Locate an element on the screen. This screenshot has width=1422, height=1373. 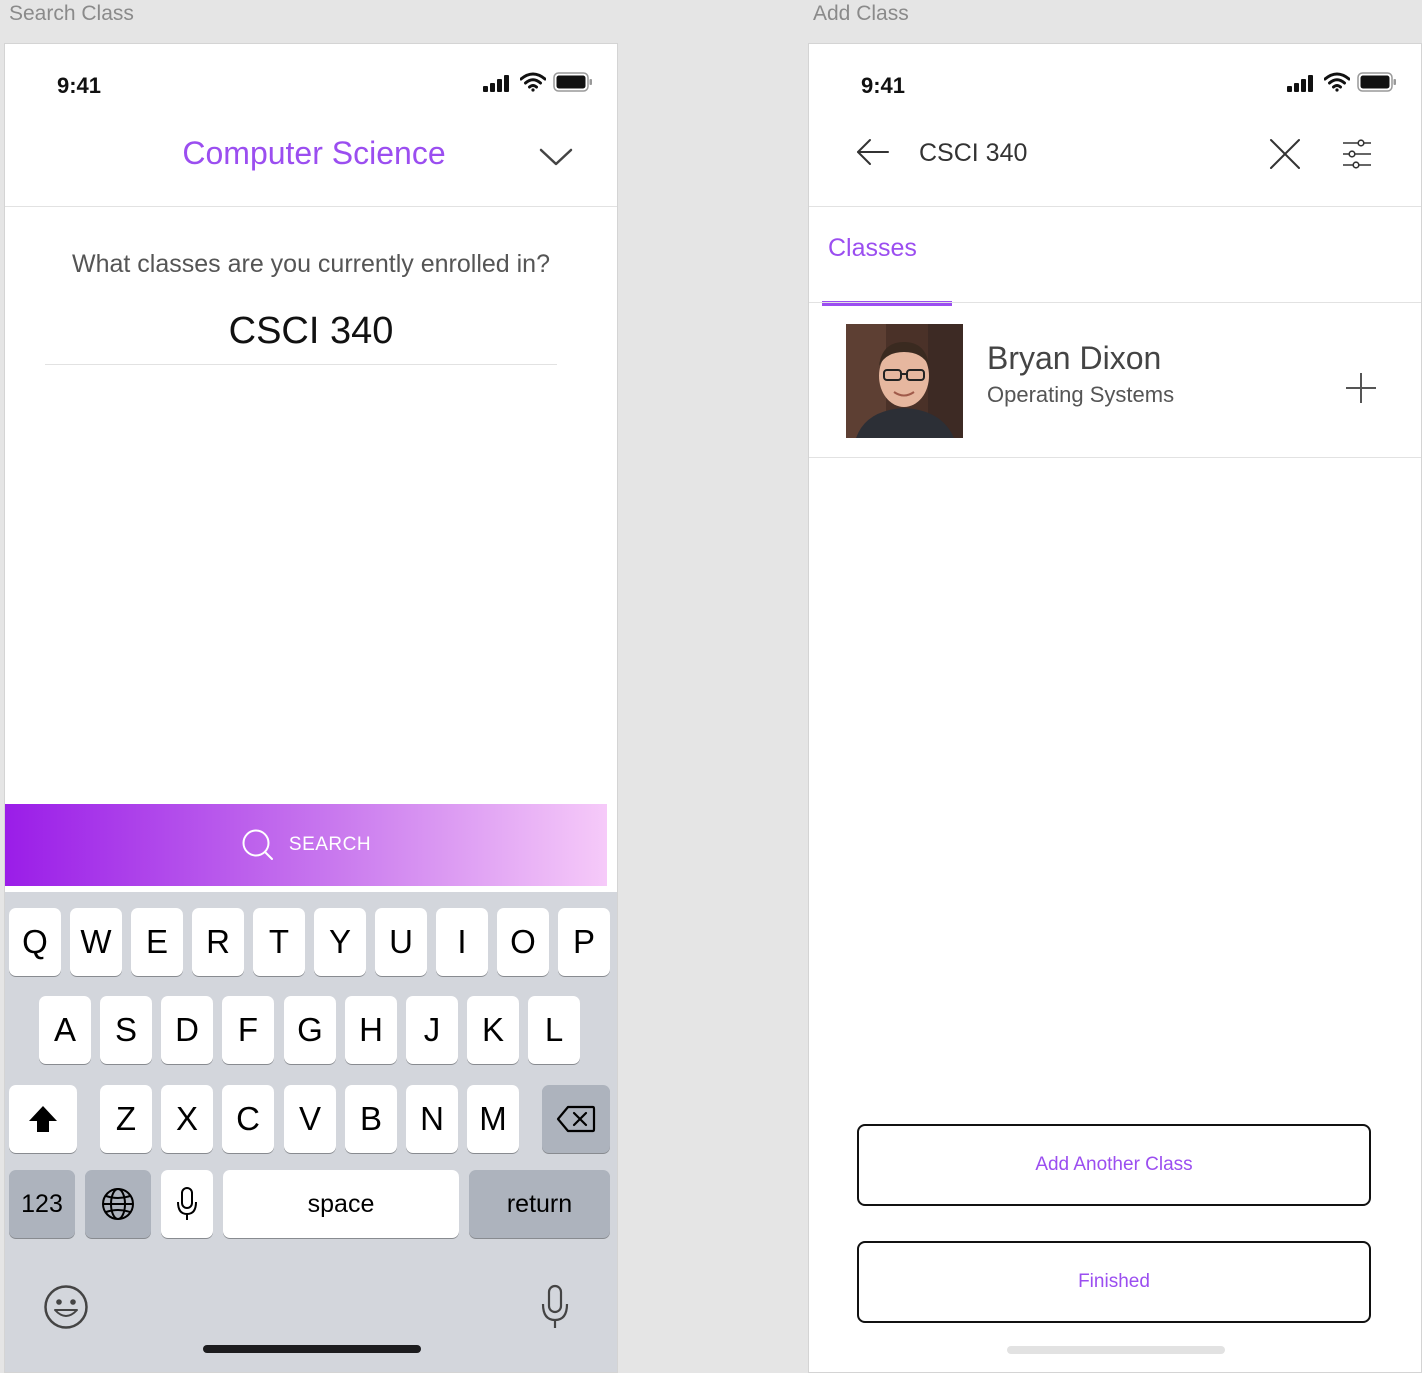
key-v: V is located at coordinates (310, 1119).